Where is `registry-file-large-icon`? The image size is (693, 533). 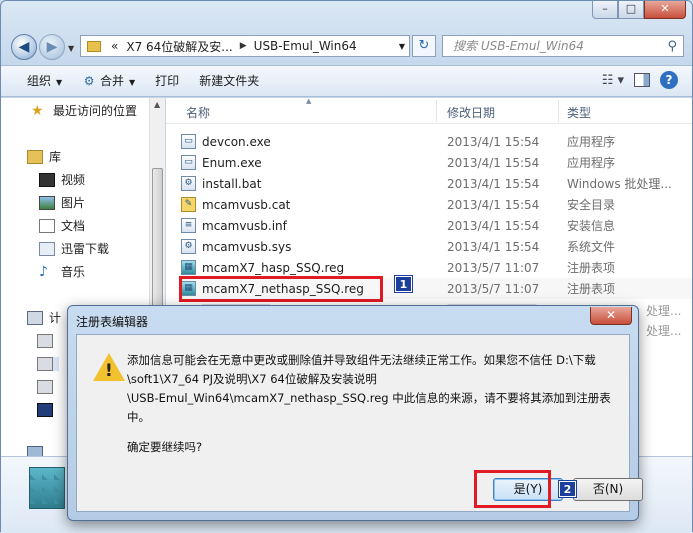 registry-file-large-icon is located at coordinates (47, 488).